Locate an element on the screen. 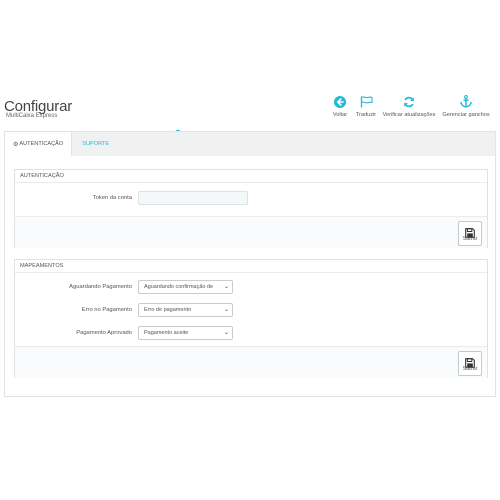  mapping-row-error: Erro no Pagamento Erro de pagamento ⌄ is located at coordinates (251, 310).